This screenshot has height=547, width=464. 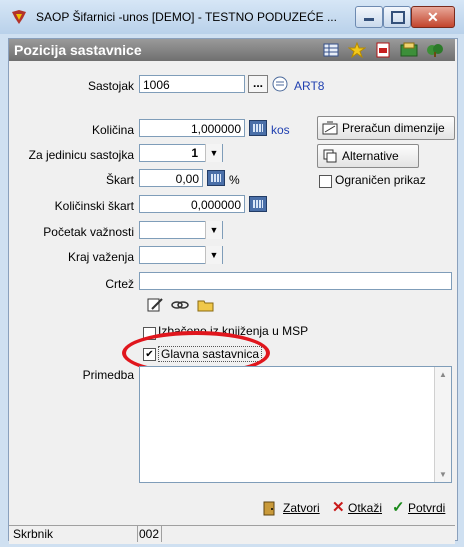 What do you see at coordinates (331, 50) in the screenshot?
I see `grid-icon` at bounding box center [331, 50].